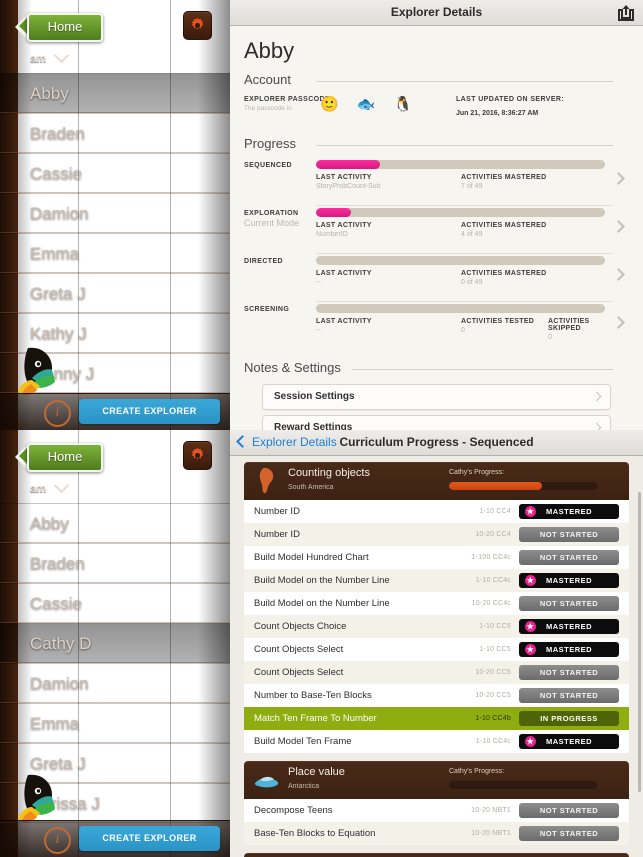 Image resolution: width=643 pixels, height=857 pixels. What do you see at coordinates (639, 642) in the screenshot?
I see `vertical-scrollbar` at bounding box center [639, 642].